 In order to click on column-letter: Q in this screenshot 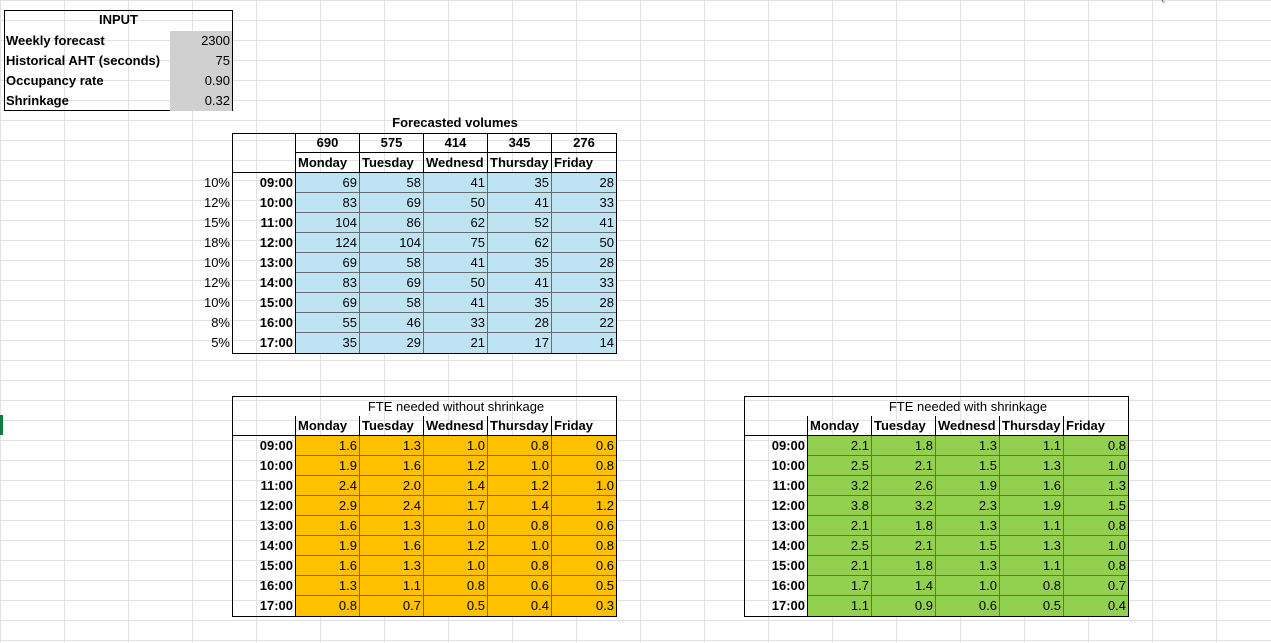, I will do `click(1162, 1)`.